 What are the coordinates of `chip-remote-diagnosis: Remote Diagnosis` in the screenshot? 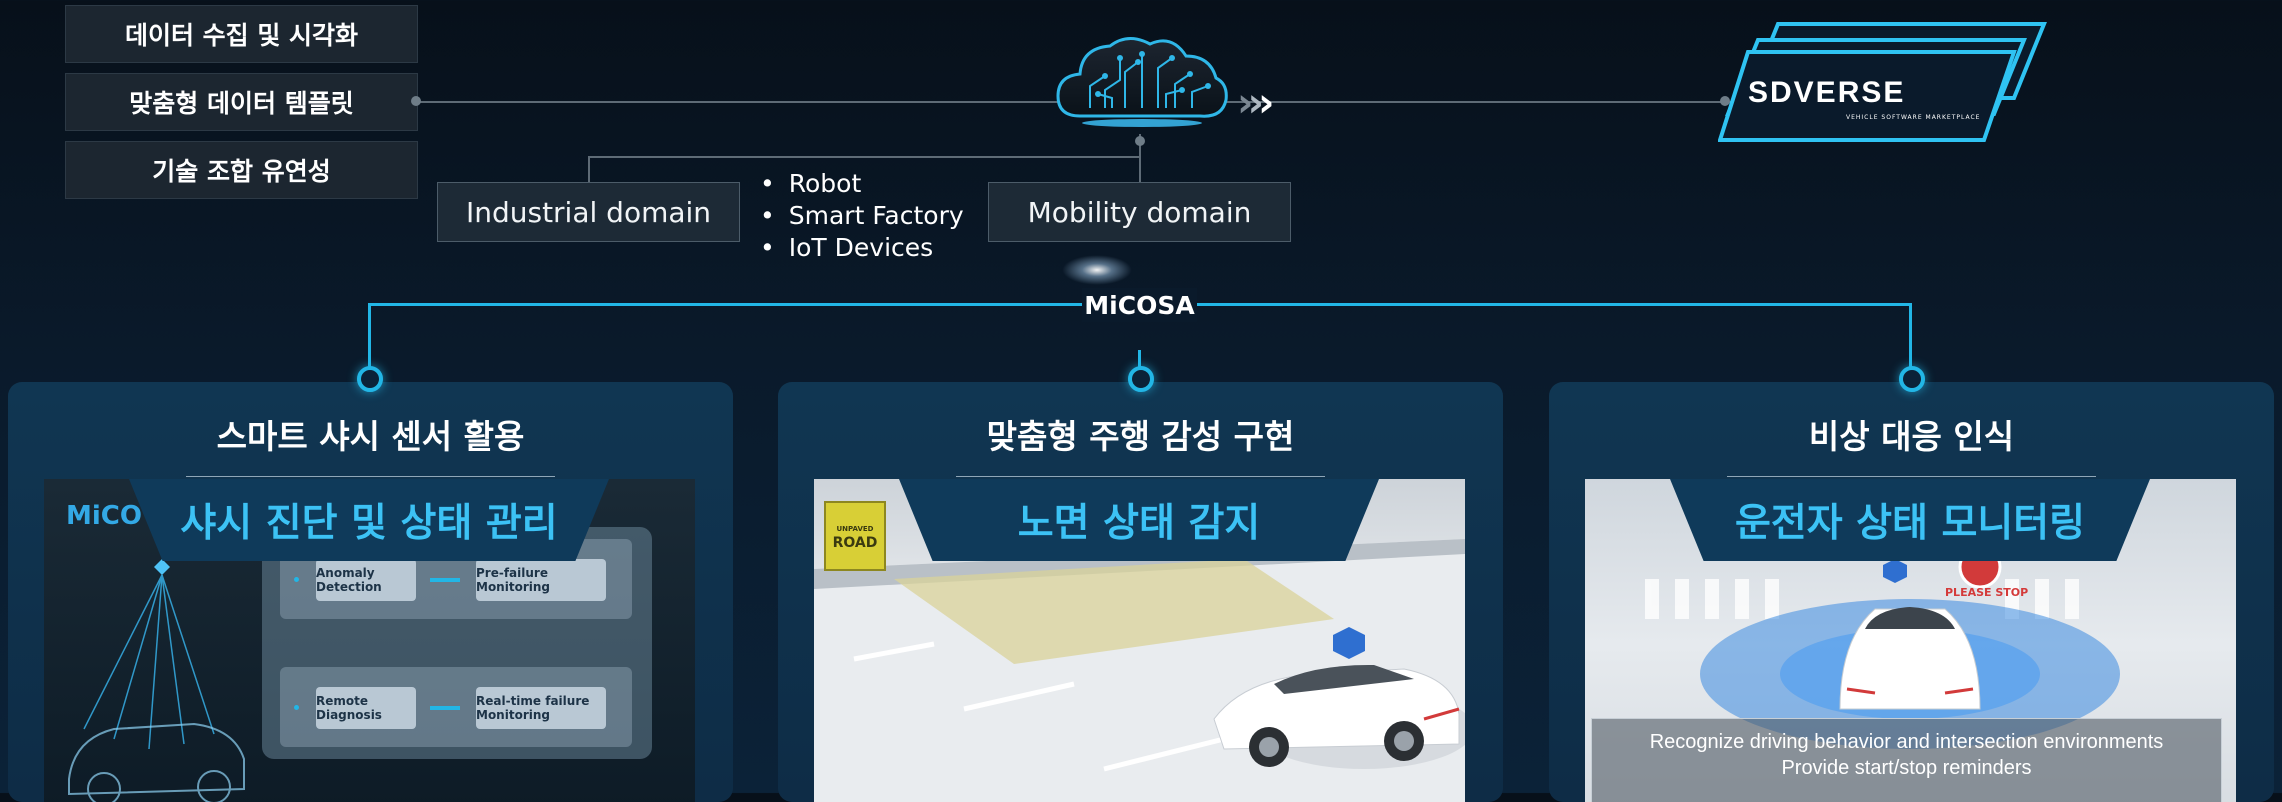 It's located at (366, 708).